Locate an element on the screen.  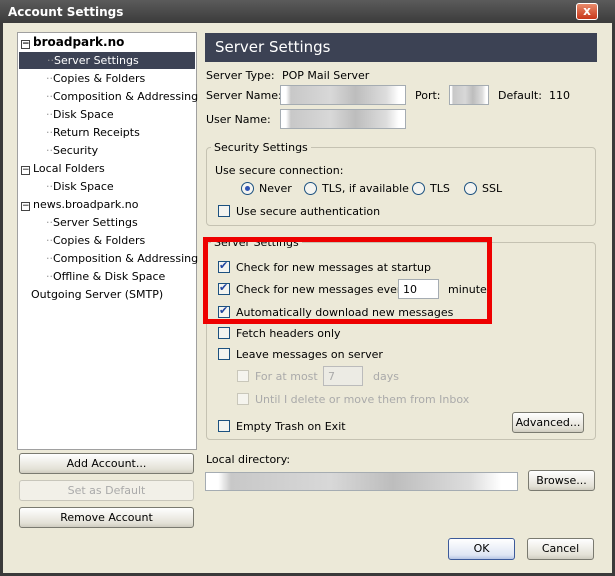
radio-ssl is located at coordinates (470, 188).